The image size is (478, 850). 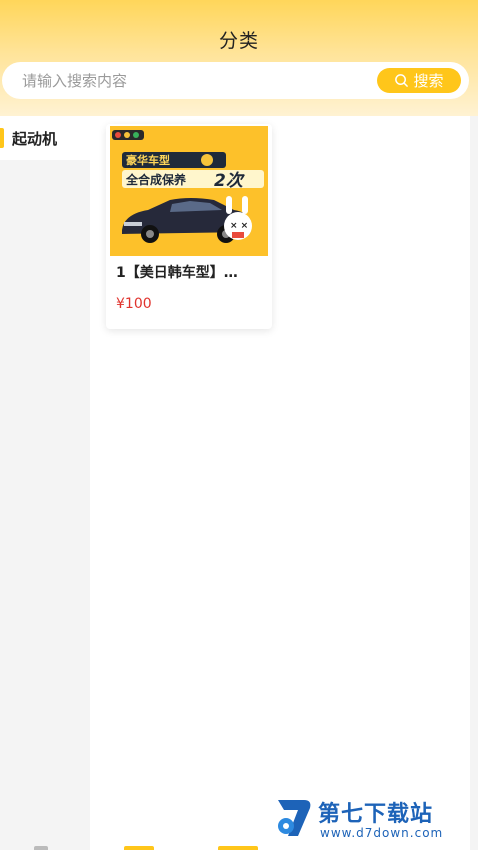 I want to click on watermark-name: 第七下载站, so click(x=376, y=814).